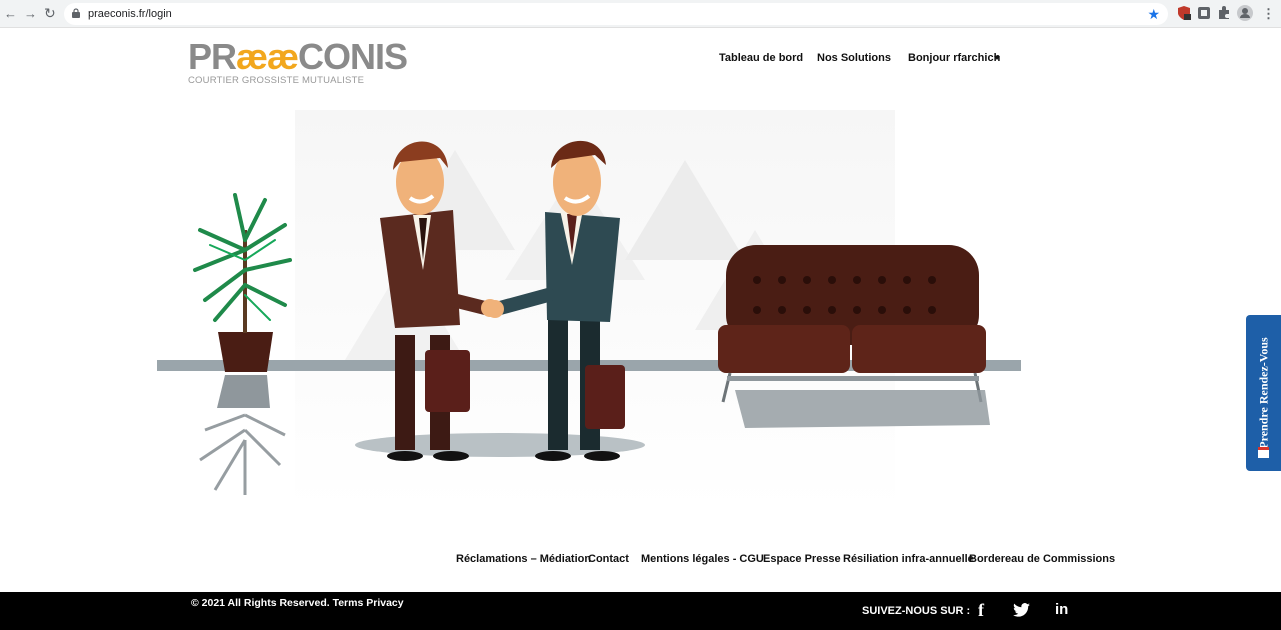 This screenshot has height=630, width=1281. What do you see at coordinates (10, 14) in the screenshot?
I see `back-icon: ←` at bounding box center [10, 14].